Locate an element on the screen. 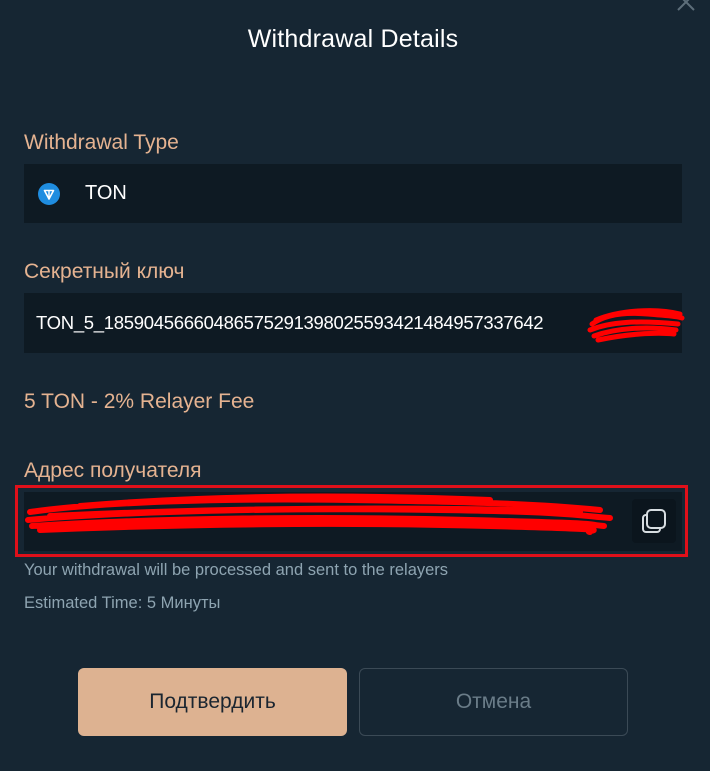 The width and height of the screenshot is (710, 771). copy-address-button is located at coordinates (654, 521).